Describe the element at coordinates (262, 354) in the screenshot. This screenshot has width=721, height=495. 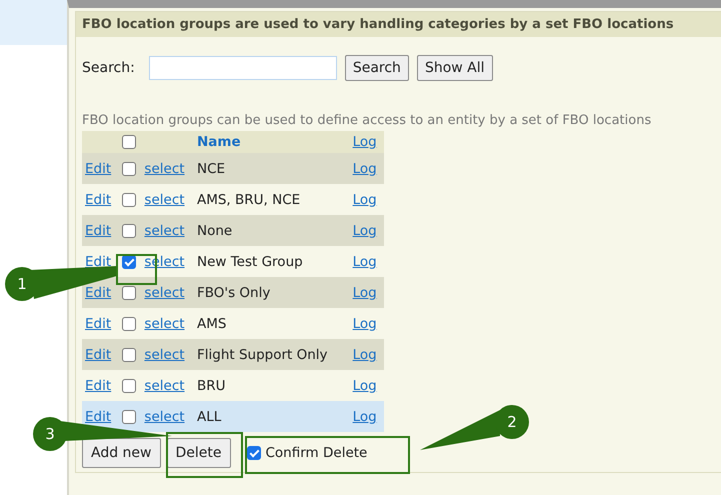
I see `group-name: Flight Support Only` at that location.